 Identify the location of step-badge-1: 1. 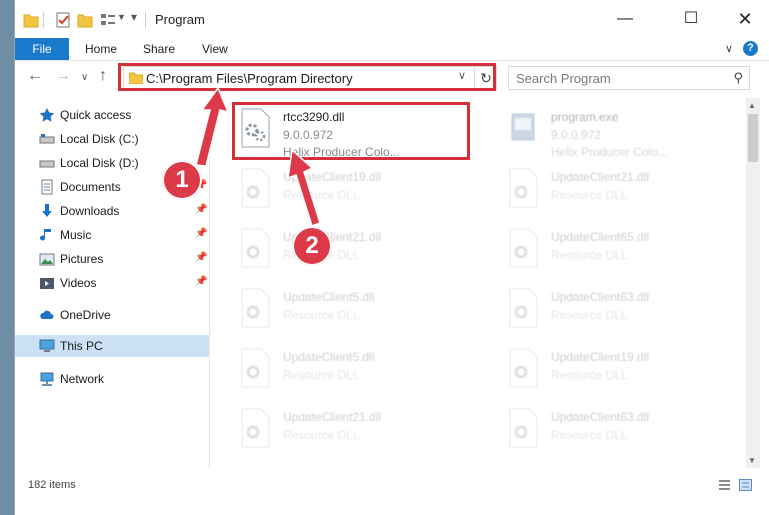
(182, 180).